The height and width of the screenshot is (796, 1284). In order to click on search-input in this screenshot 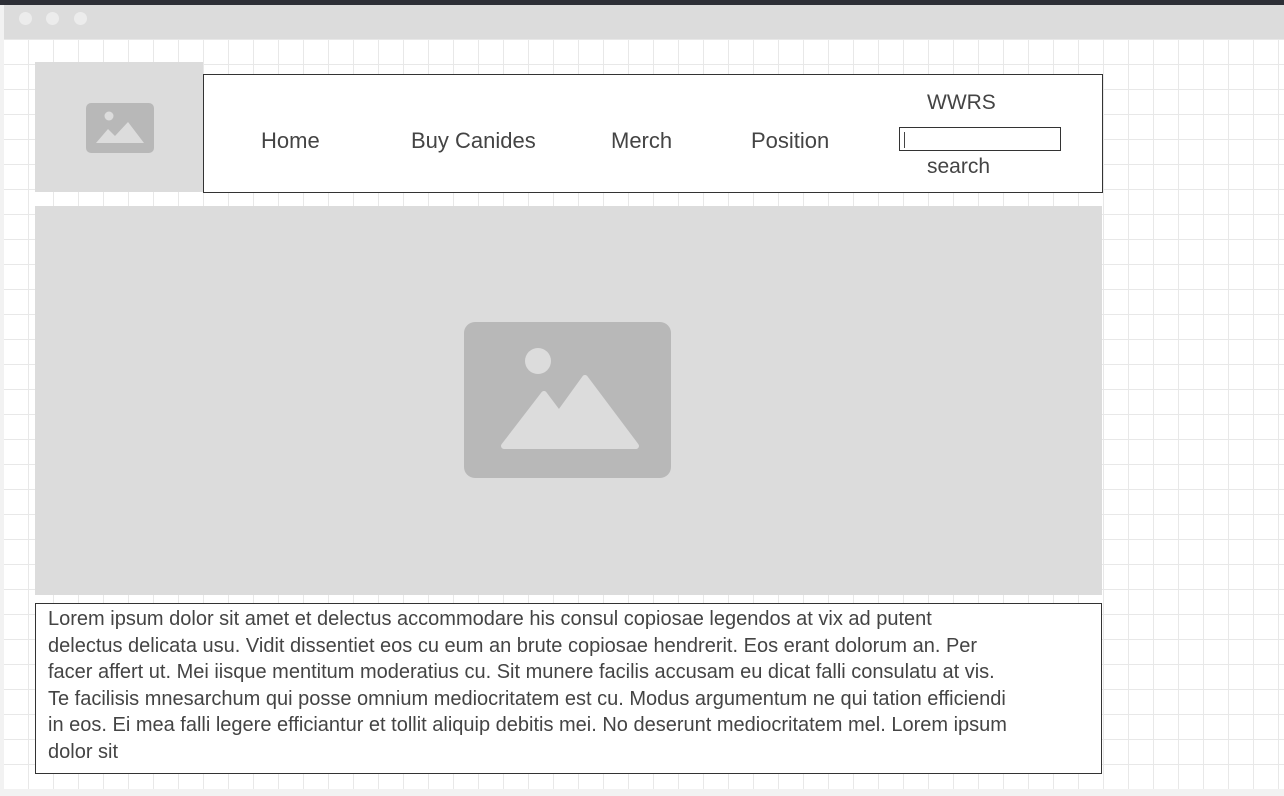, I will do `click(980, 139)`.